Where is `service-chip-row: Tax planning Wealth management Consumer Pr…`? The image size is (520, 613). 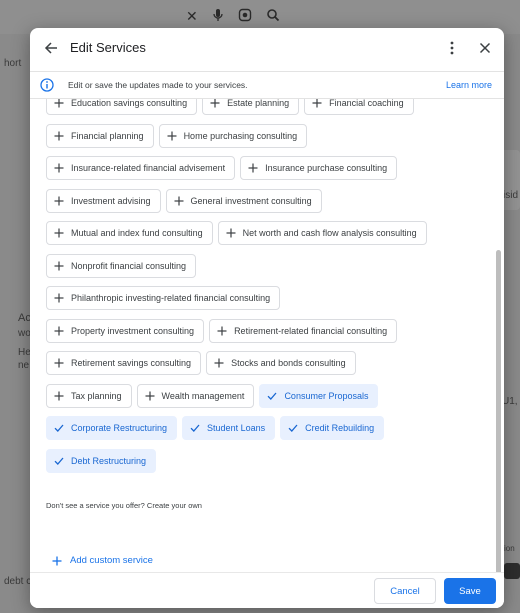
service-chip-row: Tax planning Wealth management Consumer Pr… is located at coordinates (266, 395).